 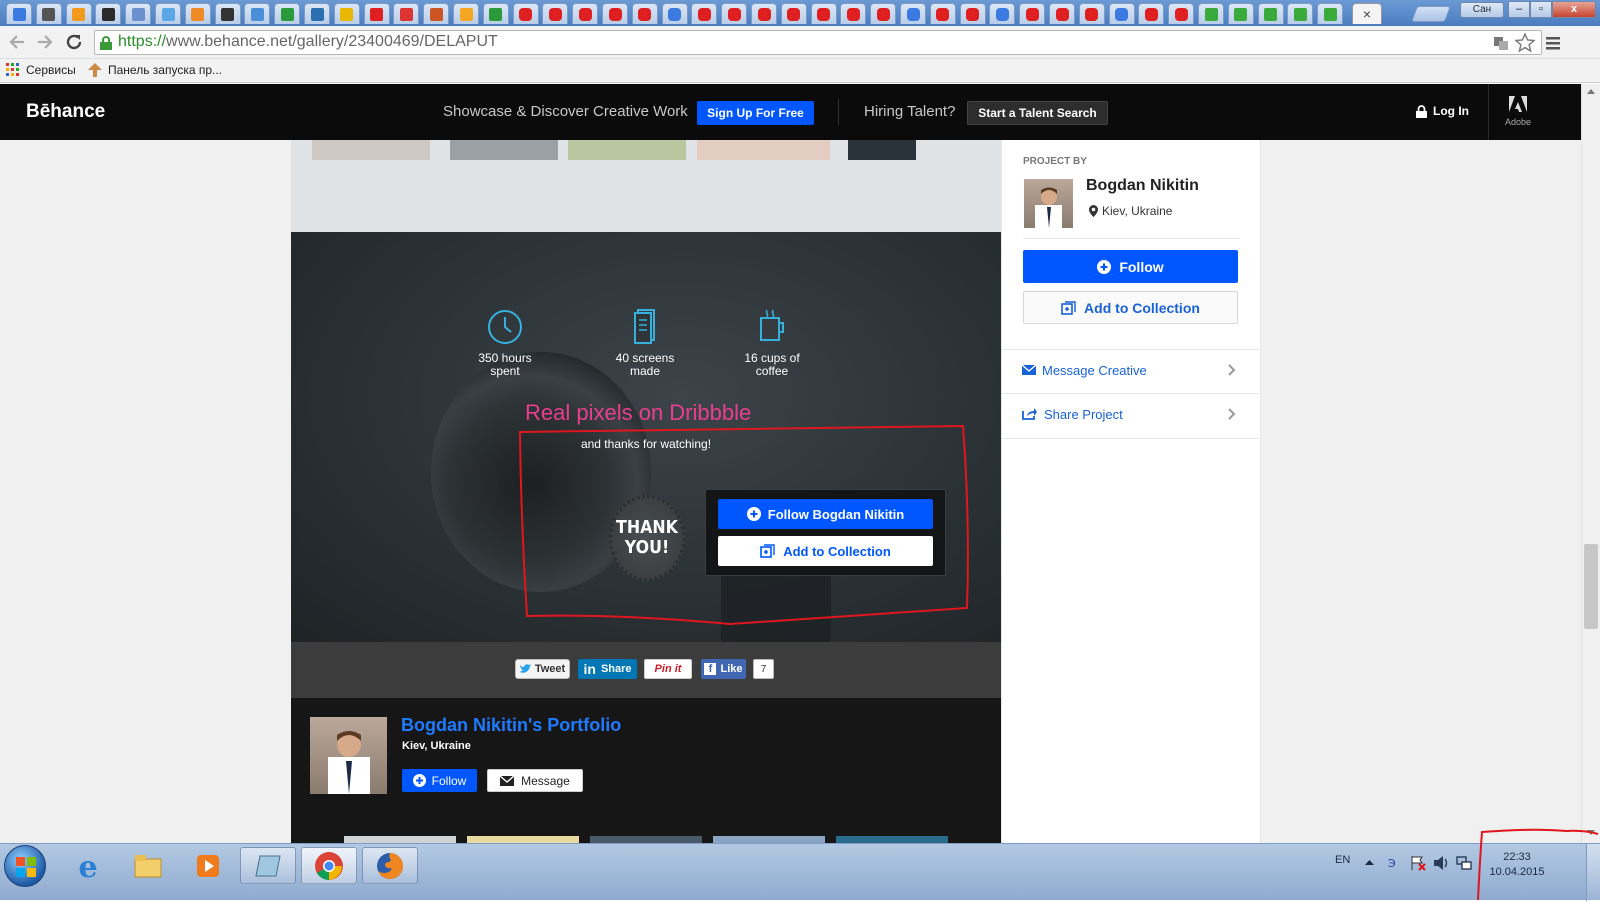 I want to click on reload-icon, so click(x=74, y=42).